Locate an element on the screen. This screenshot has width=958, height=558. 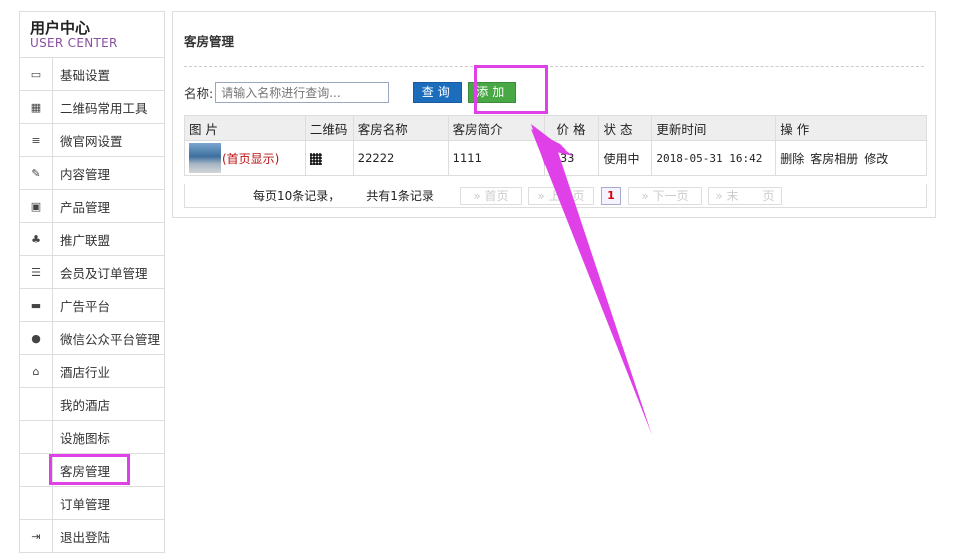
sidebar-item-label: 微信公众平台管理 is located at coordinates (110, 339).